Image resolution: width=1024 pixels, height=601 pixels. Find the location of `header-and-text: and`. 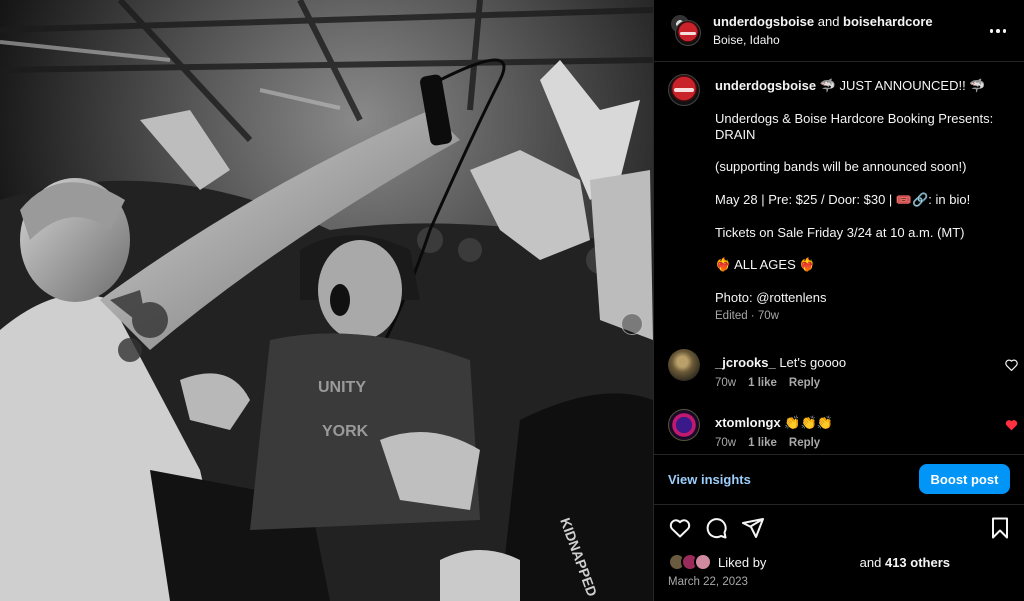

header-and-text: and is located at coordinates (829, 21).